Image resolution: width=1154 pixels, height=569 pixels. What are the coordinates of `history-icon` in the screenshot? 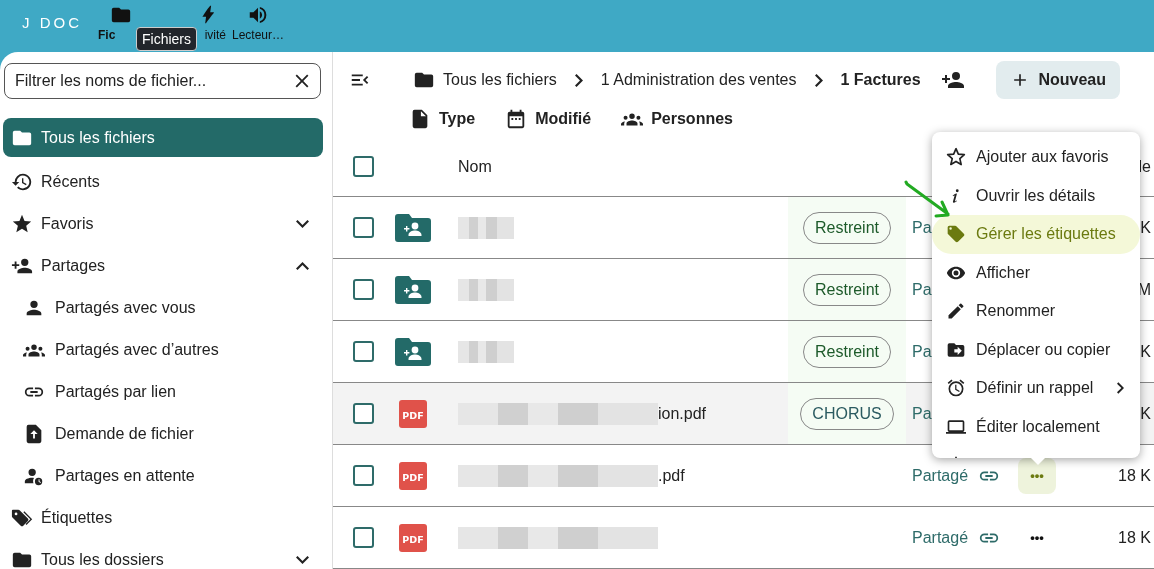 It's located at (22, 182).